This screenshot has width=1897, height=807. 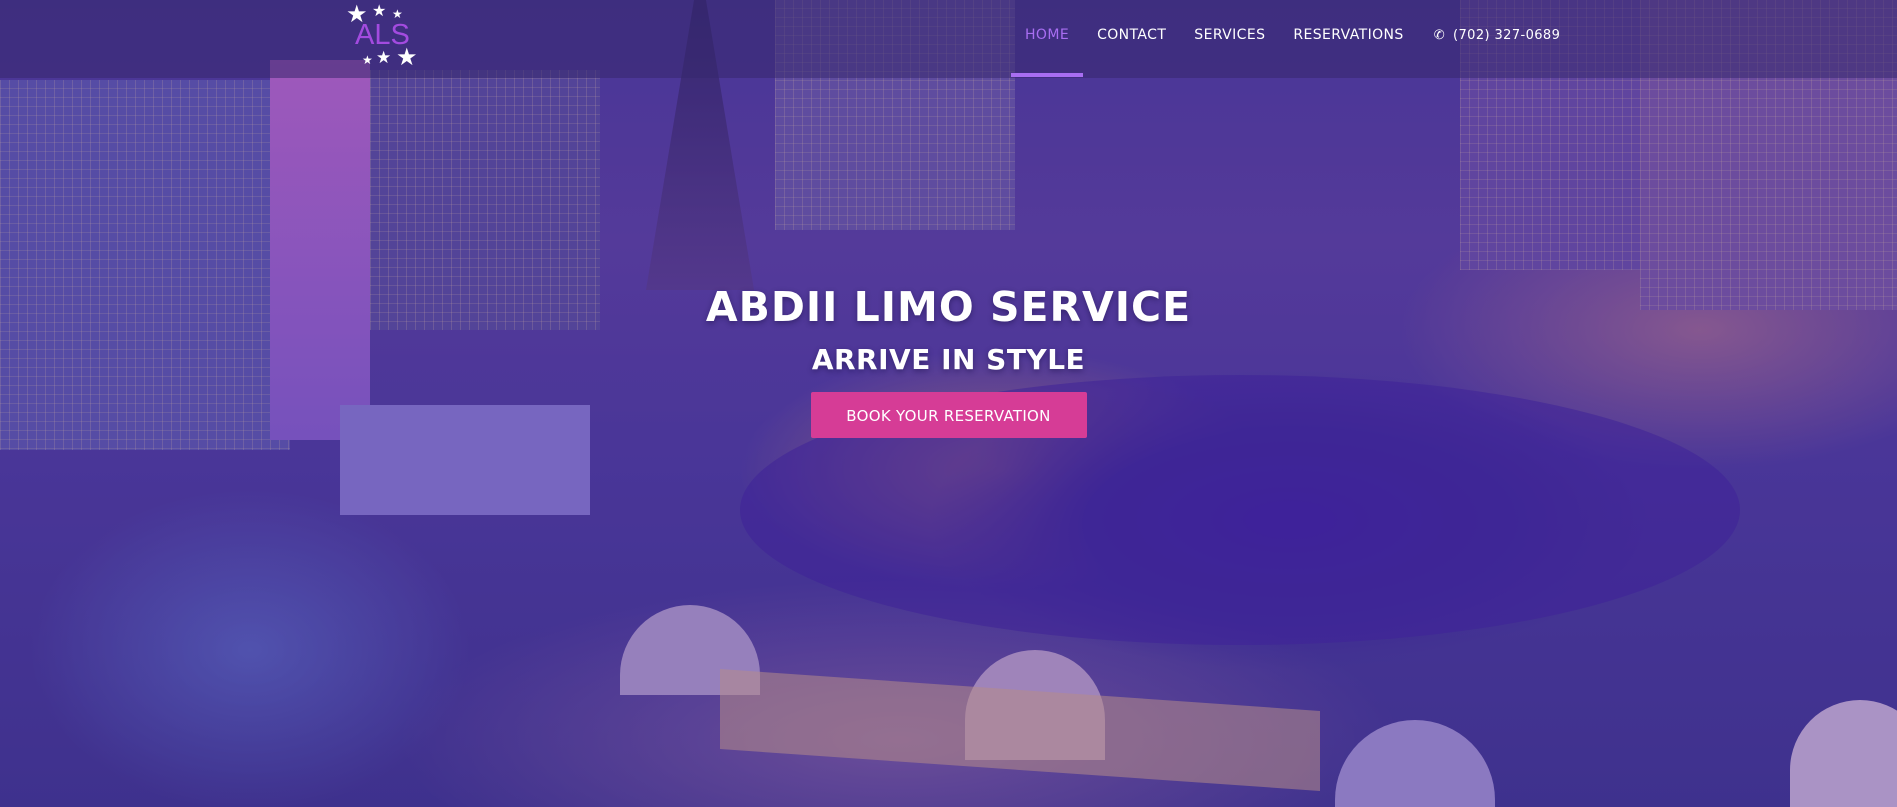 I want to click on site-logo: ★ ★ ★ ALS ★ ★ ★, so click(x=383, y=36).